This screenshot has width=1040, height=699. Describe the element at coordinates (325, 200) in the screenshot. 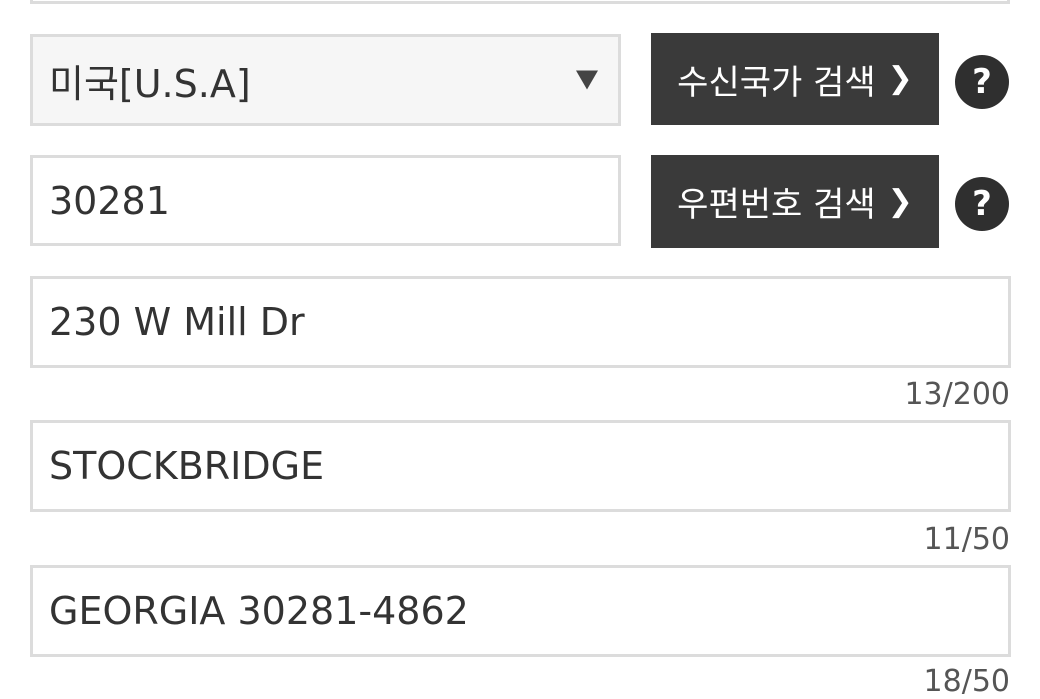

I see `postal-code-input: 30281` at that location.